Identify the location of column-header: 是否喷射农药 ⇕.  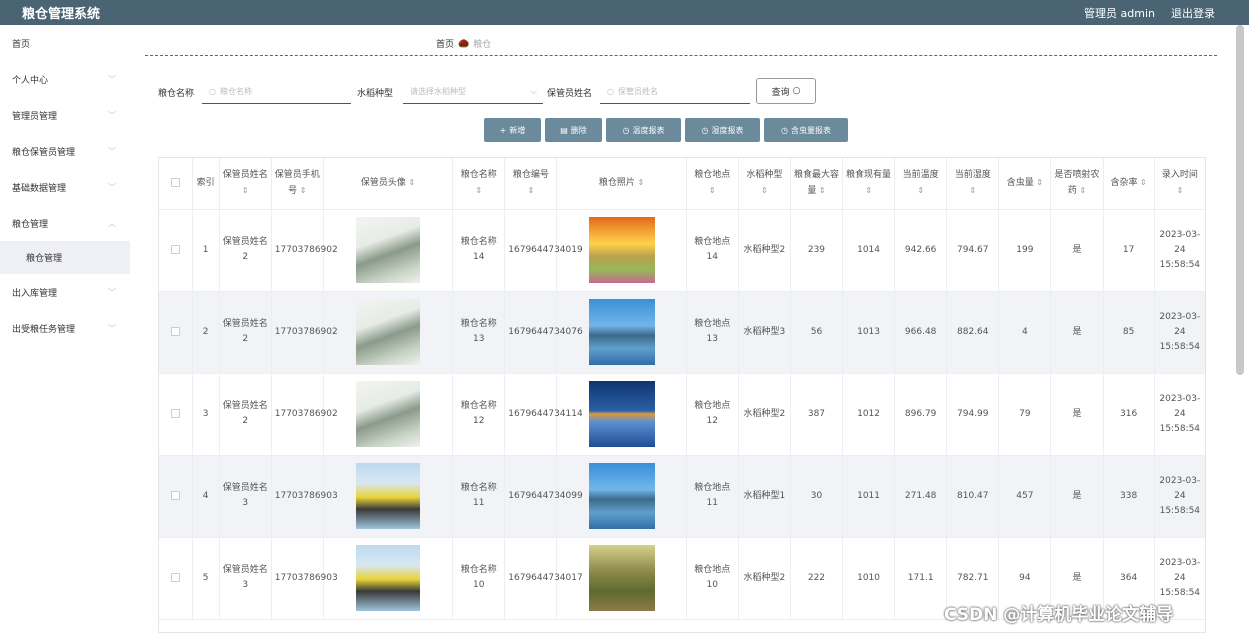
(1077, 184).